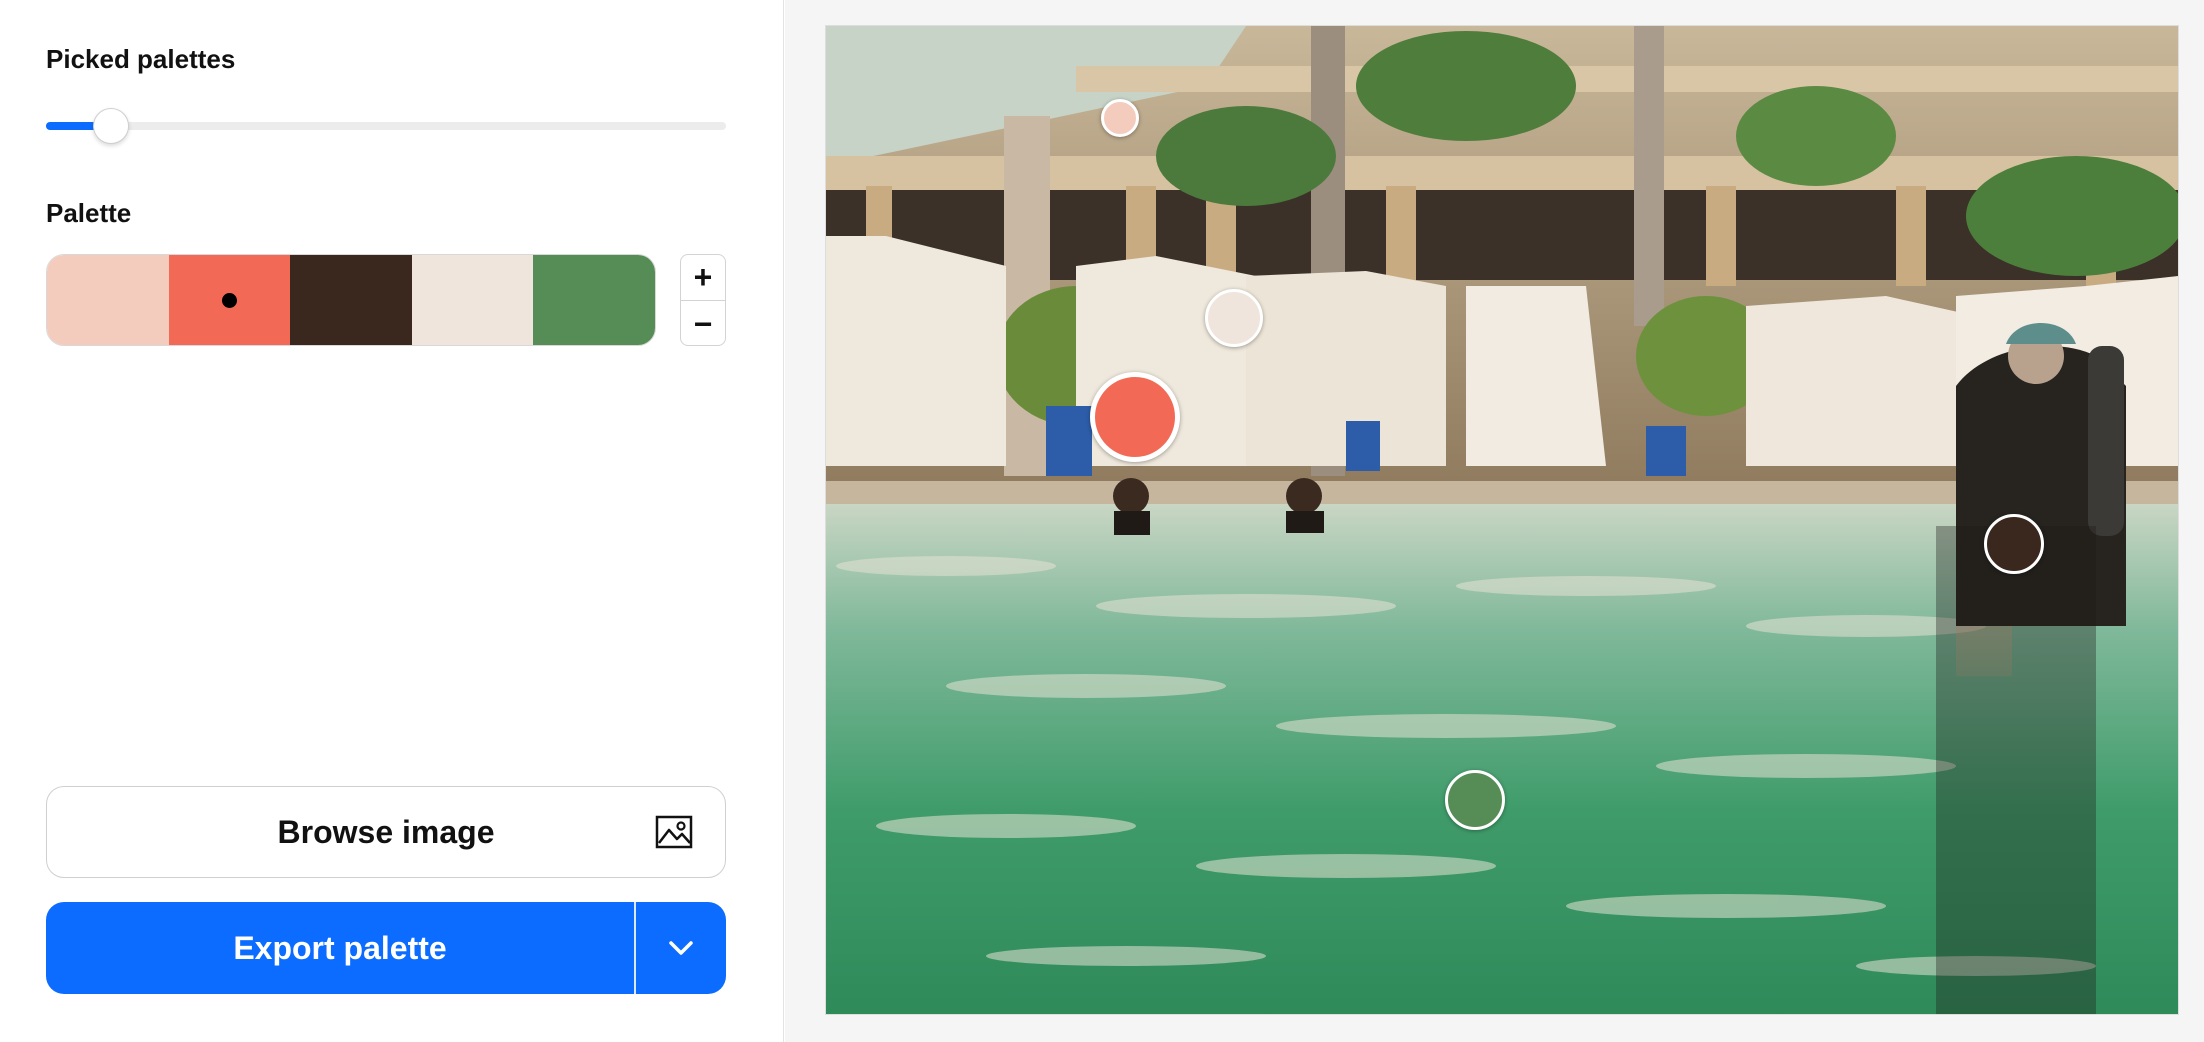 This screenshot has width=2204, height=1042. Describe the element at coordinates (89, 213) in the screenshot. I see `palette-title: Palette` at that location.